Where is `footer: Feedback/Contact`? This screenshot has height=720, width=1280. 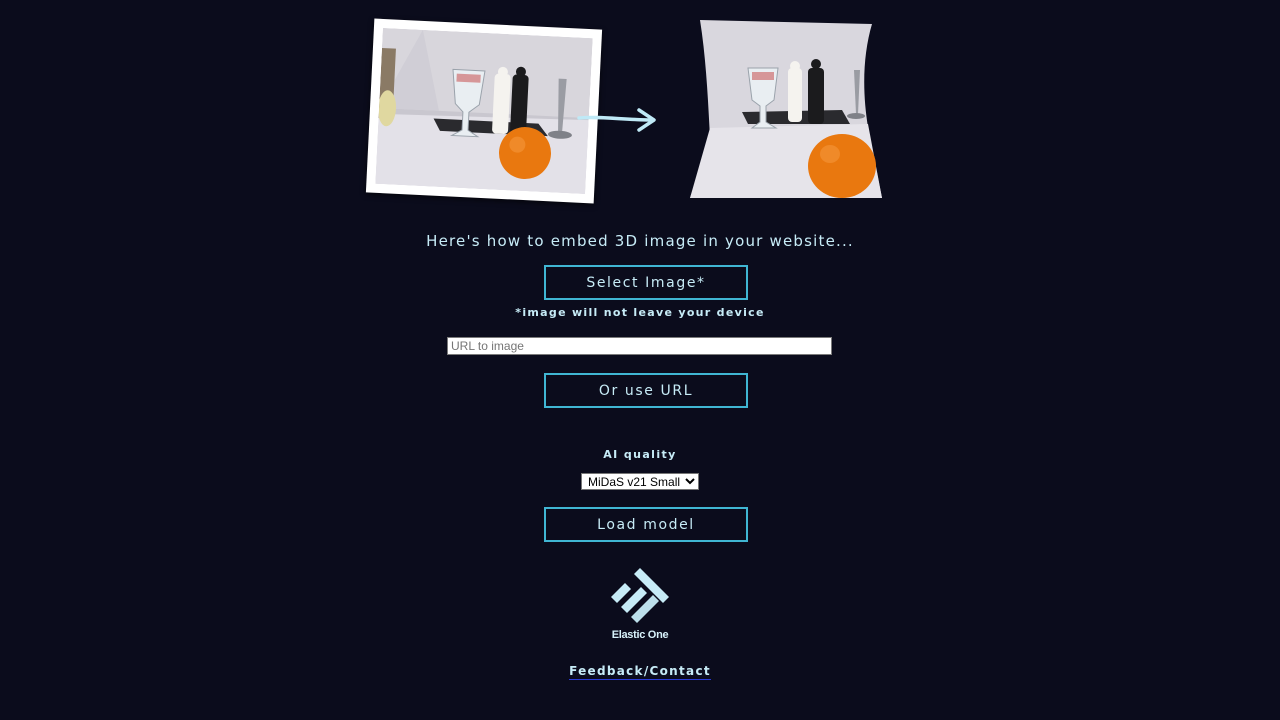
footer: Feedback/Contact is located at coordinates (640, 670).